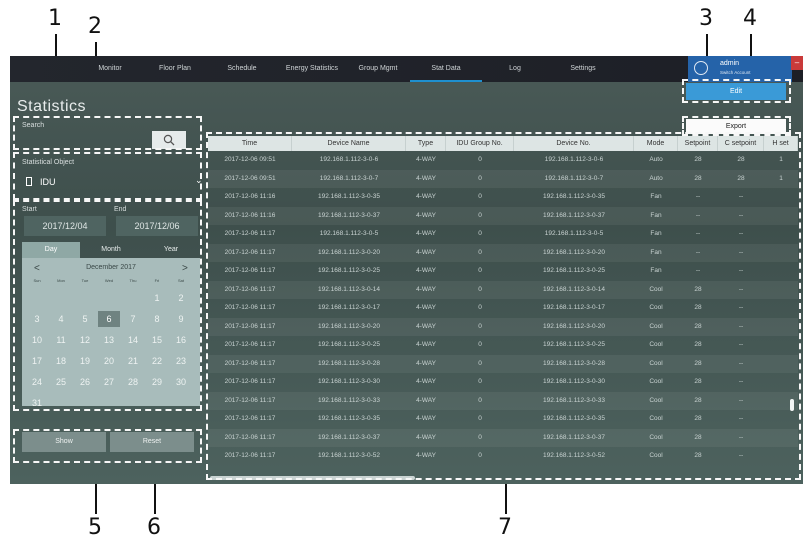 This screenshot has width=803, height=540. I want to click on callout-4: 4, so click(750, 18).